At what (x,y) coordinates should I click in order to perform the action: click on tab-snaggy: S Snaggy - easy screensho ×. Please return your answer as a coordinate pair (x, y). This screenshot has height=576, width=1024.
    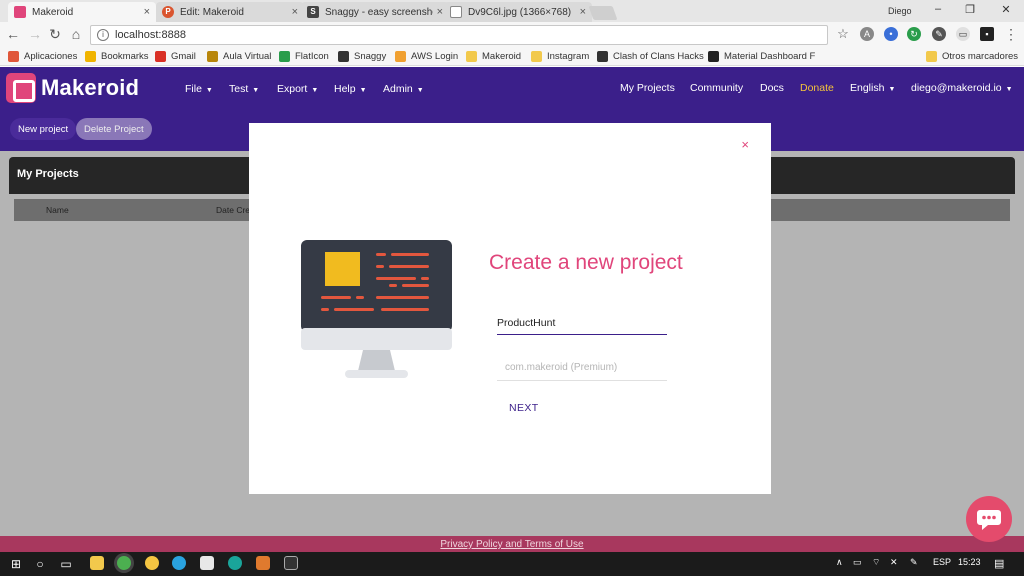
    Looking at the image, I should click on (375, 12).